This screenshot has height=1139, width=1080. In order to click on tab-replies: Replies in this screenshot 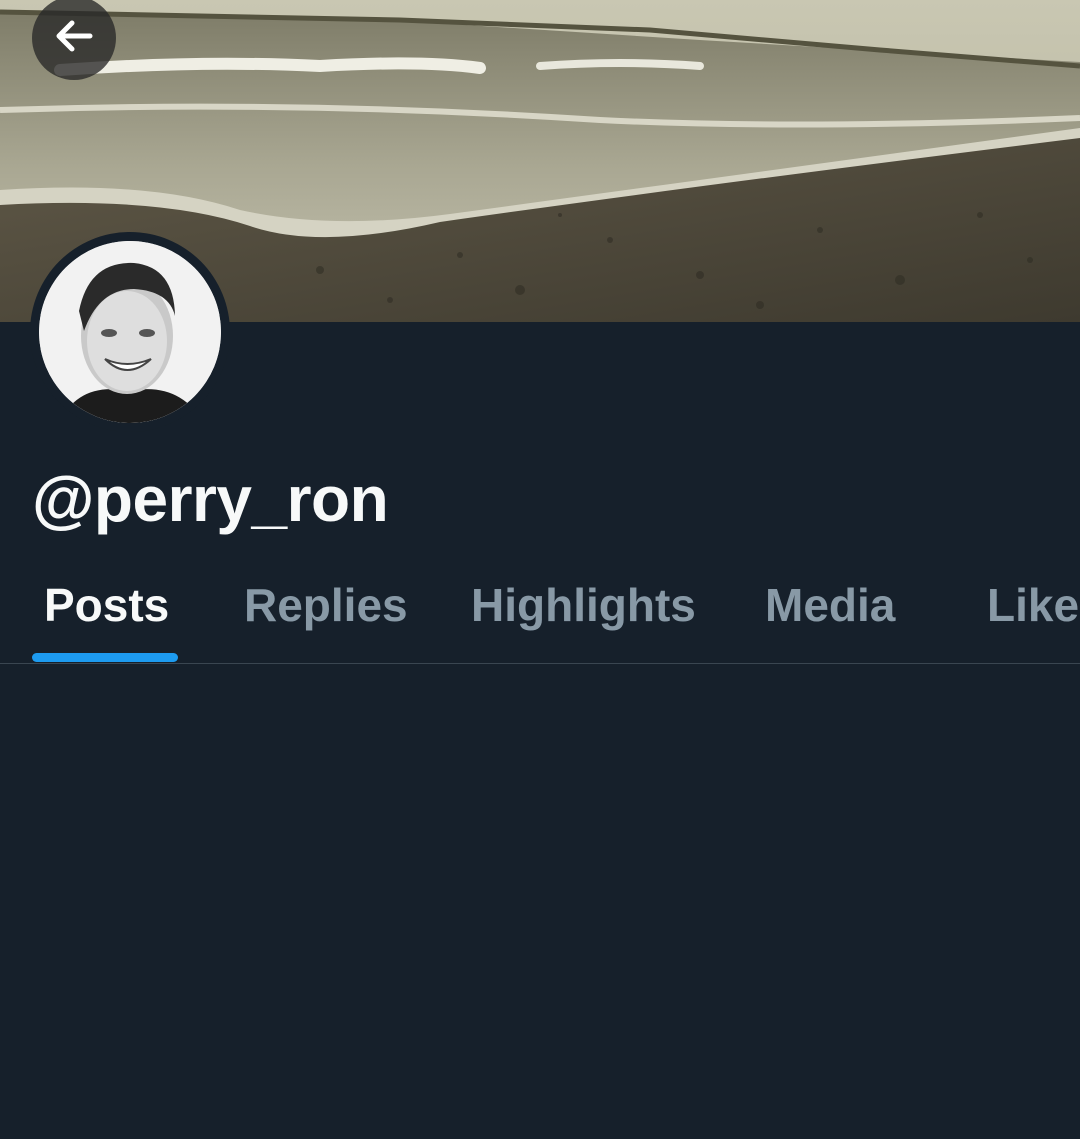, I will do `click(326, 605)`.